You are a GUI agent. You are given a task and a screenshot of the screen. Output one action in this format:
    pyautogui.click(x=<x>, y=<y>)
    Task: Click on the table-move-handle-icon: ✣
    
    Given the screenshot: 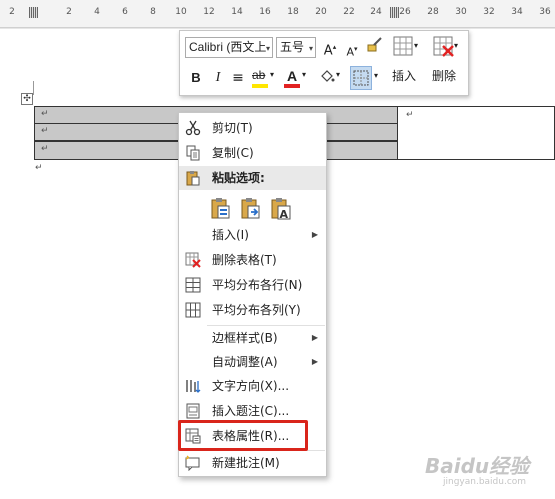 What is the action you would take?
    pyautogui.click(x=27, y=99)
    